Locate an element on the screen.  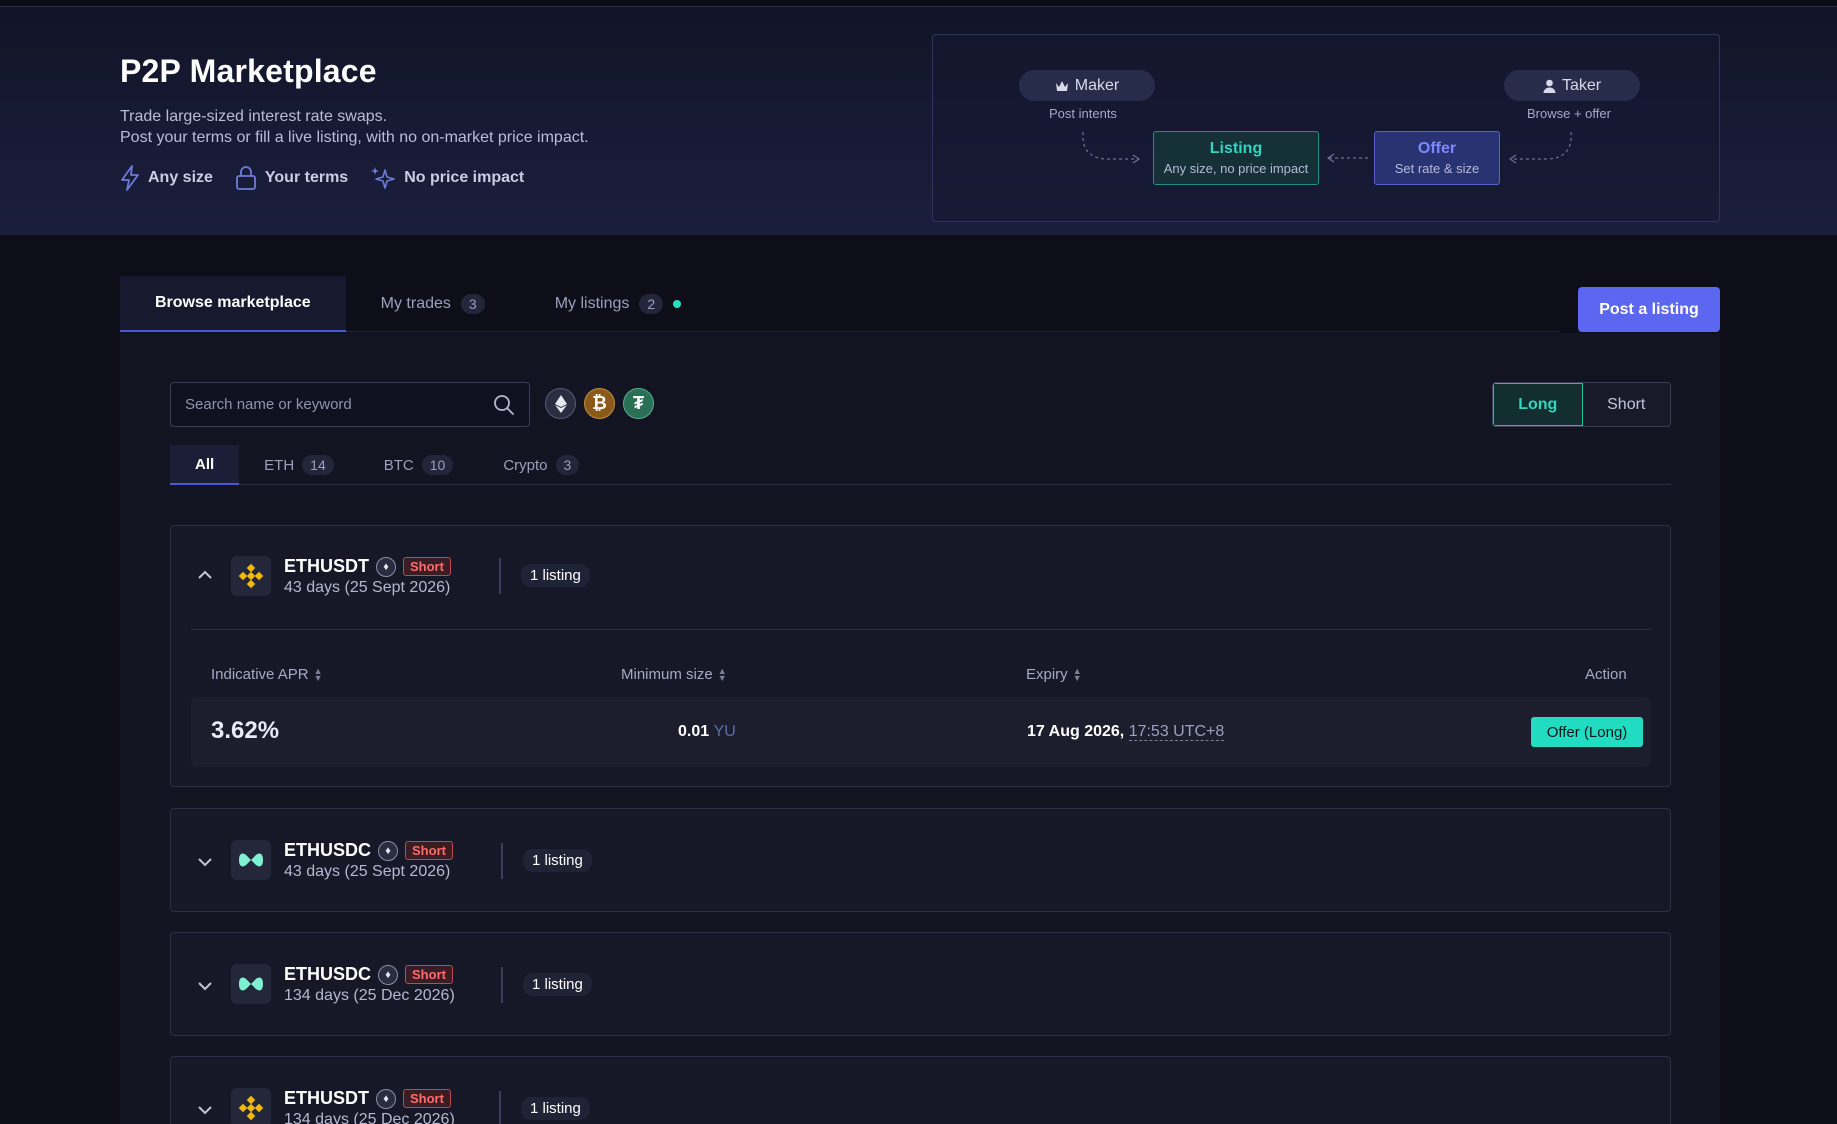
column-label: Action is located at coordinates (1606, 674).